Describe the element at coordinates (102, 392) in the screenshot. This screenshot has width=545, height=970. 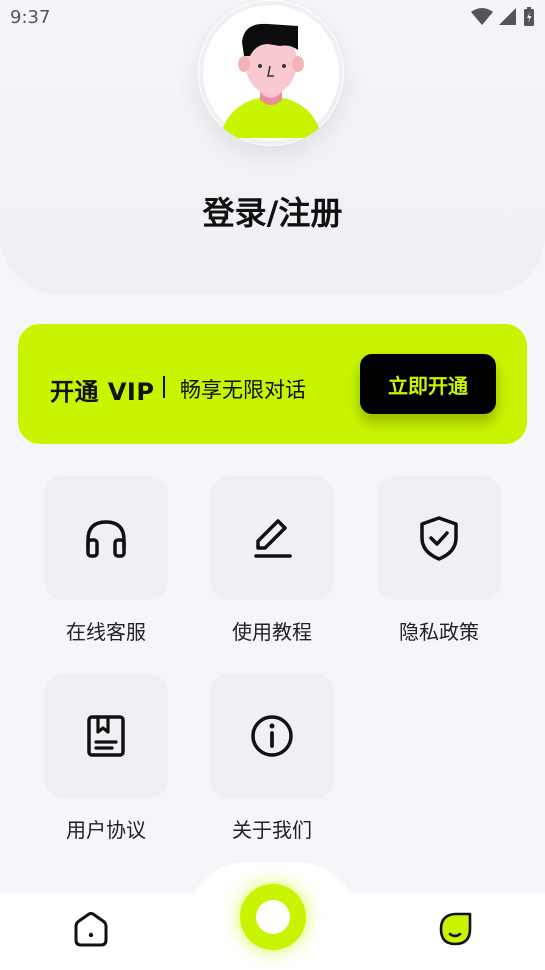
I see `vip-title: 开通 VIP` at that location.